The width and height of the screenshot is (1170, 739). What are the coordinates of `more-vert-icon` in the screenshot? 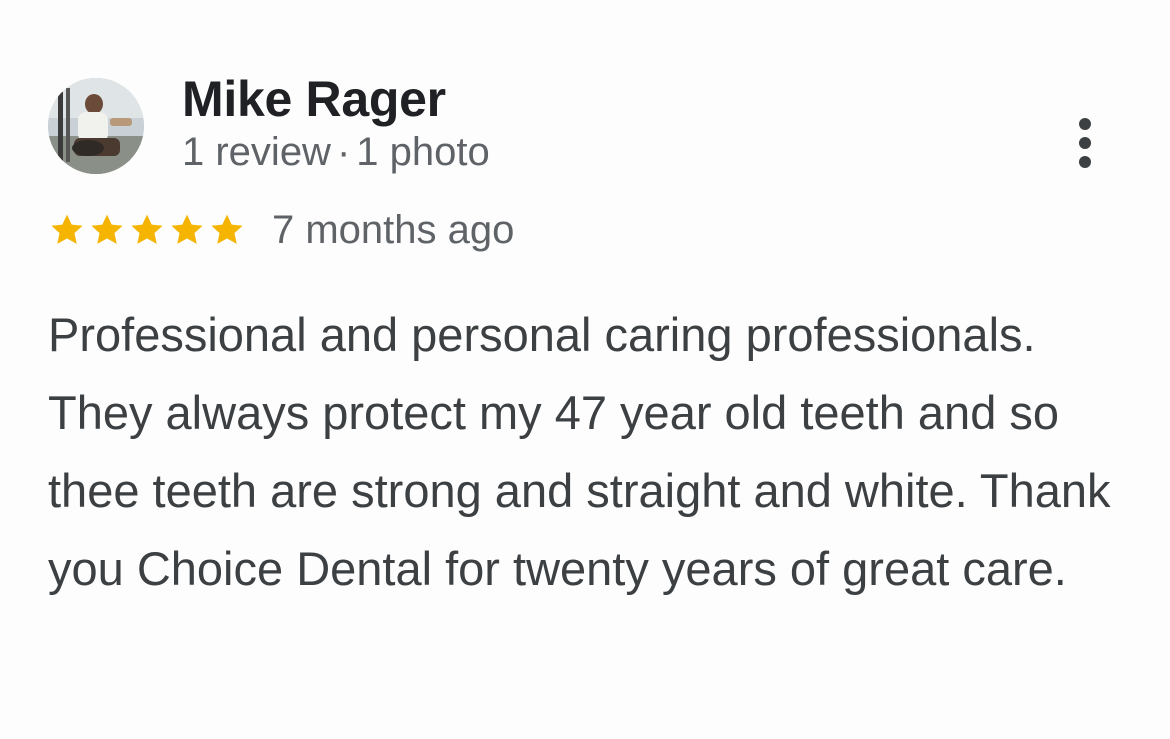 It's located at (1085, 144).